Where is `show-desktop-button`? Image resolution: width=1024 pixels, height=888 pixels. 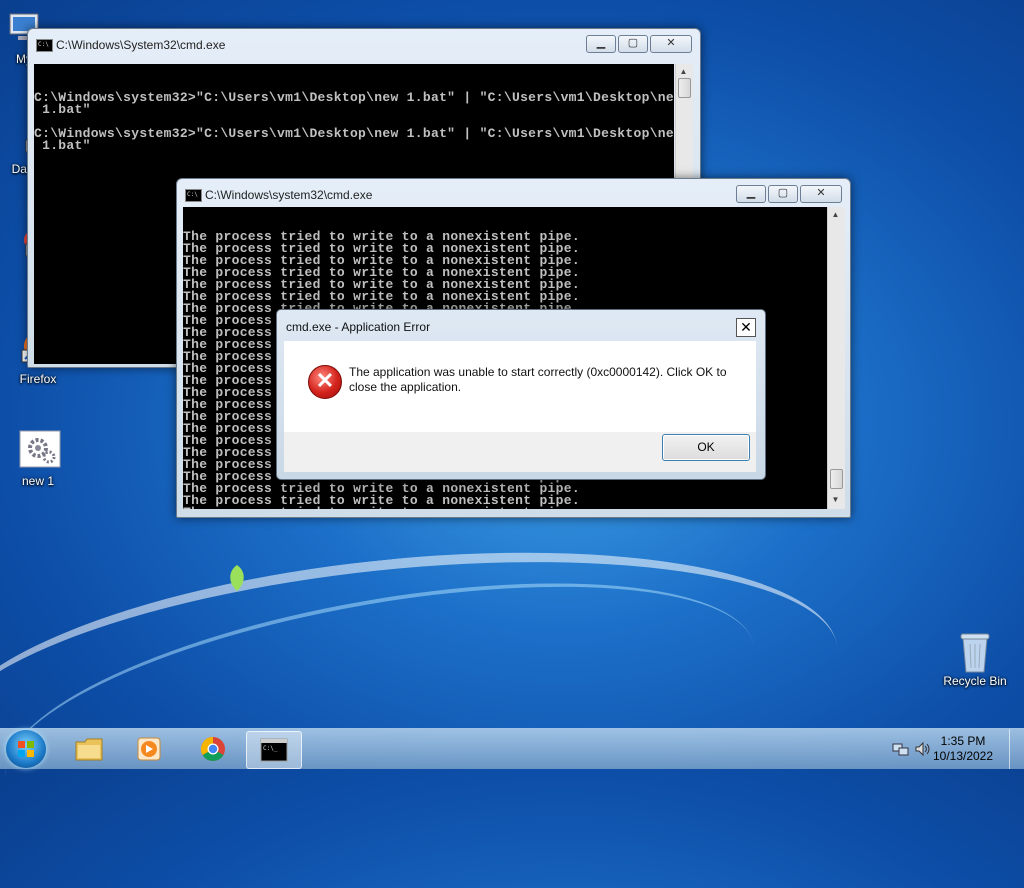
show-desktop-button is located at coordinates (1016, 749).